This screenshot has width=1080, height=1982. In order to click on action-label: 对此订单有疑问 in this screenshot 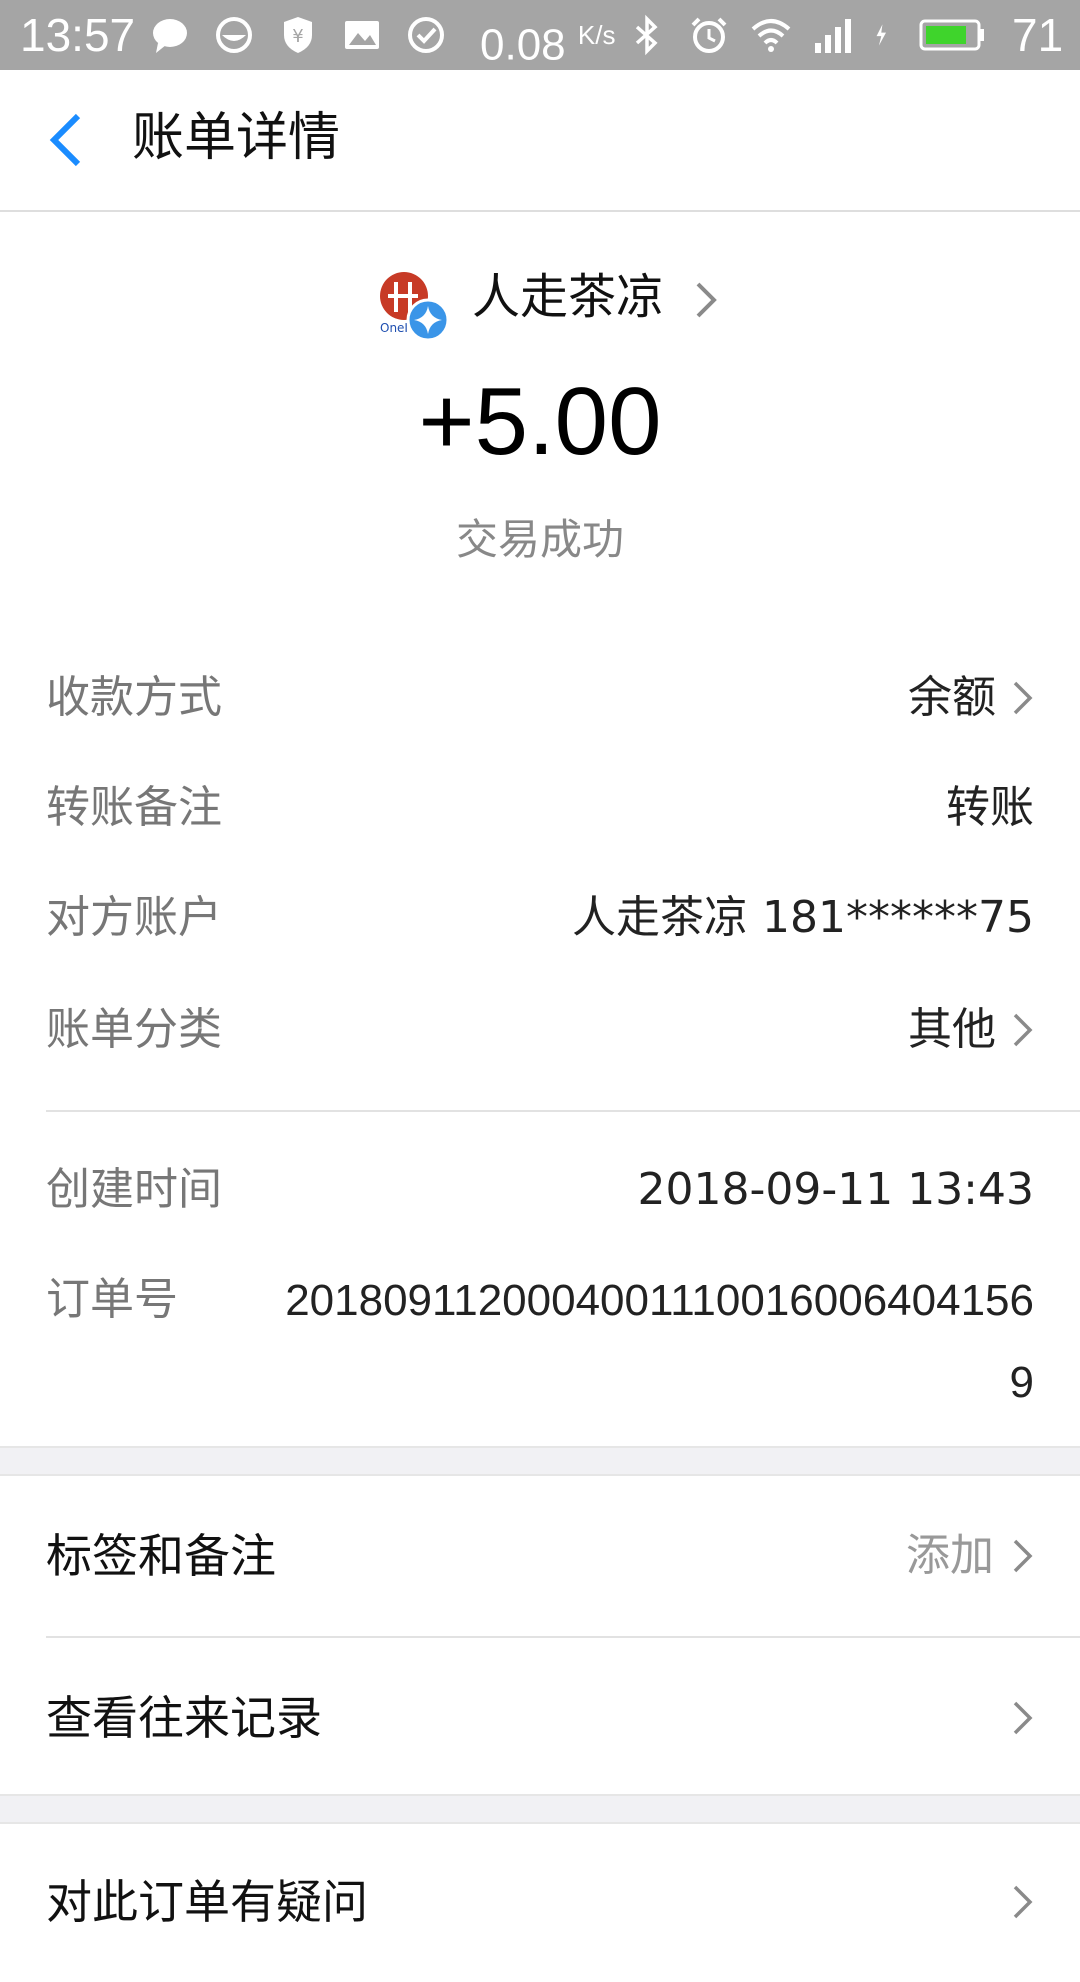, I will do `click(207, 1902)`.